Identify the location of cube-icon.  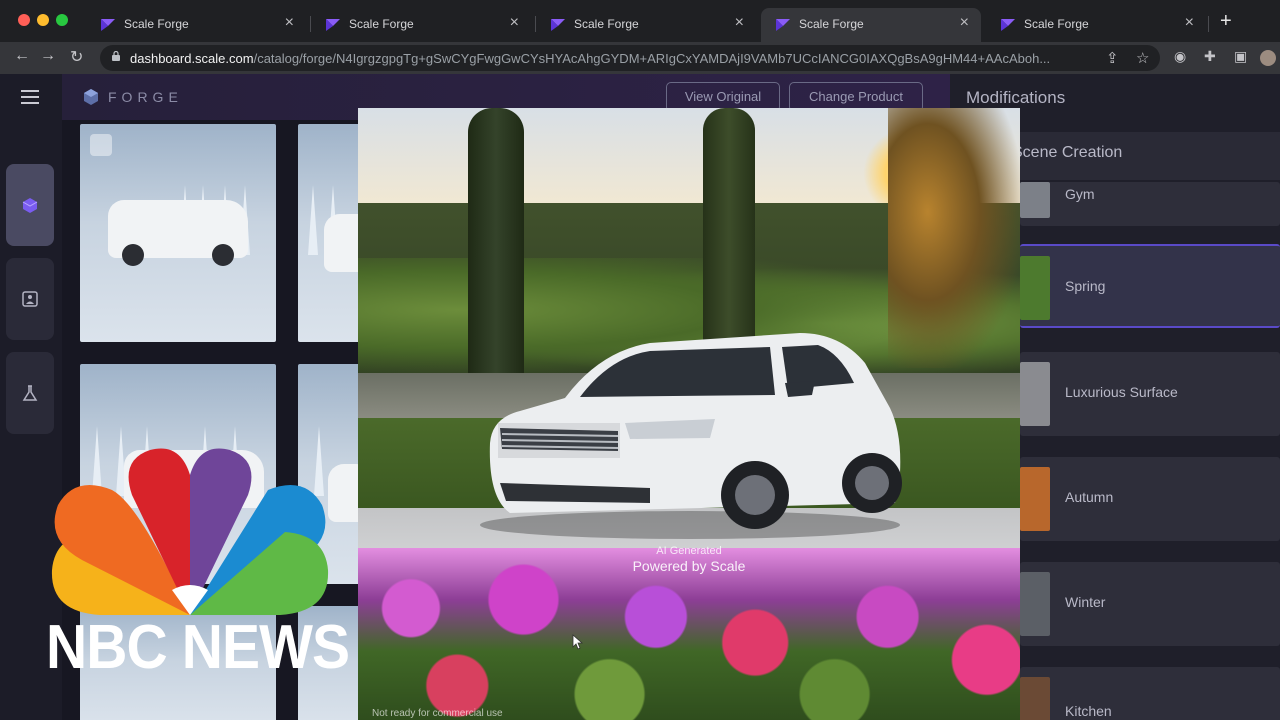
(30, 205).